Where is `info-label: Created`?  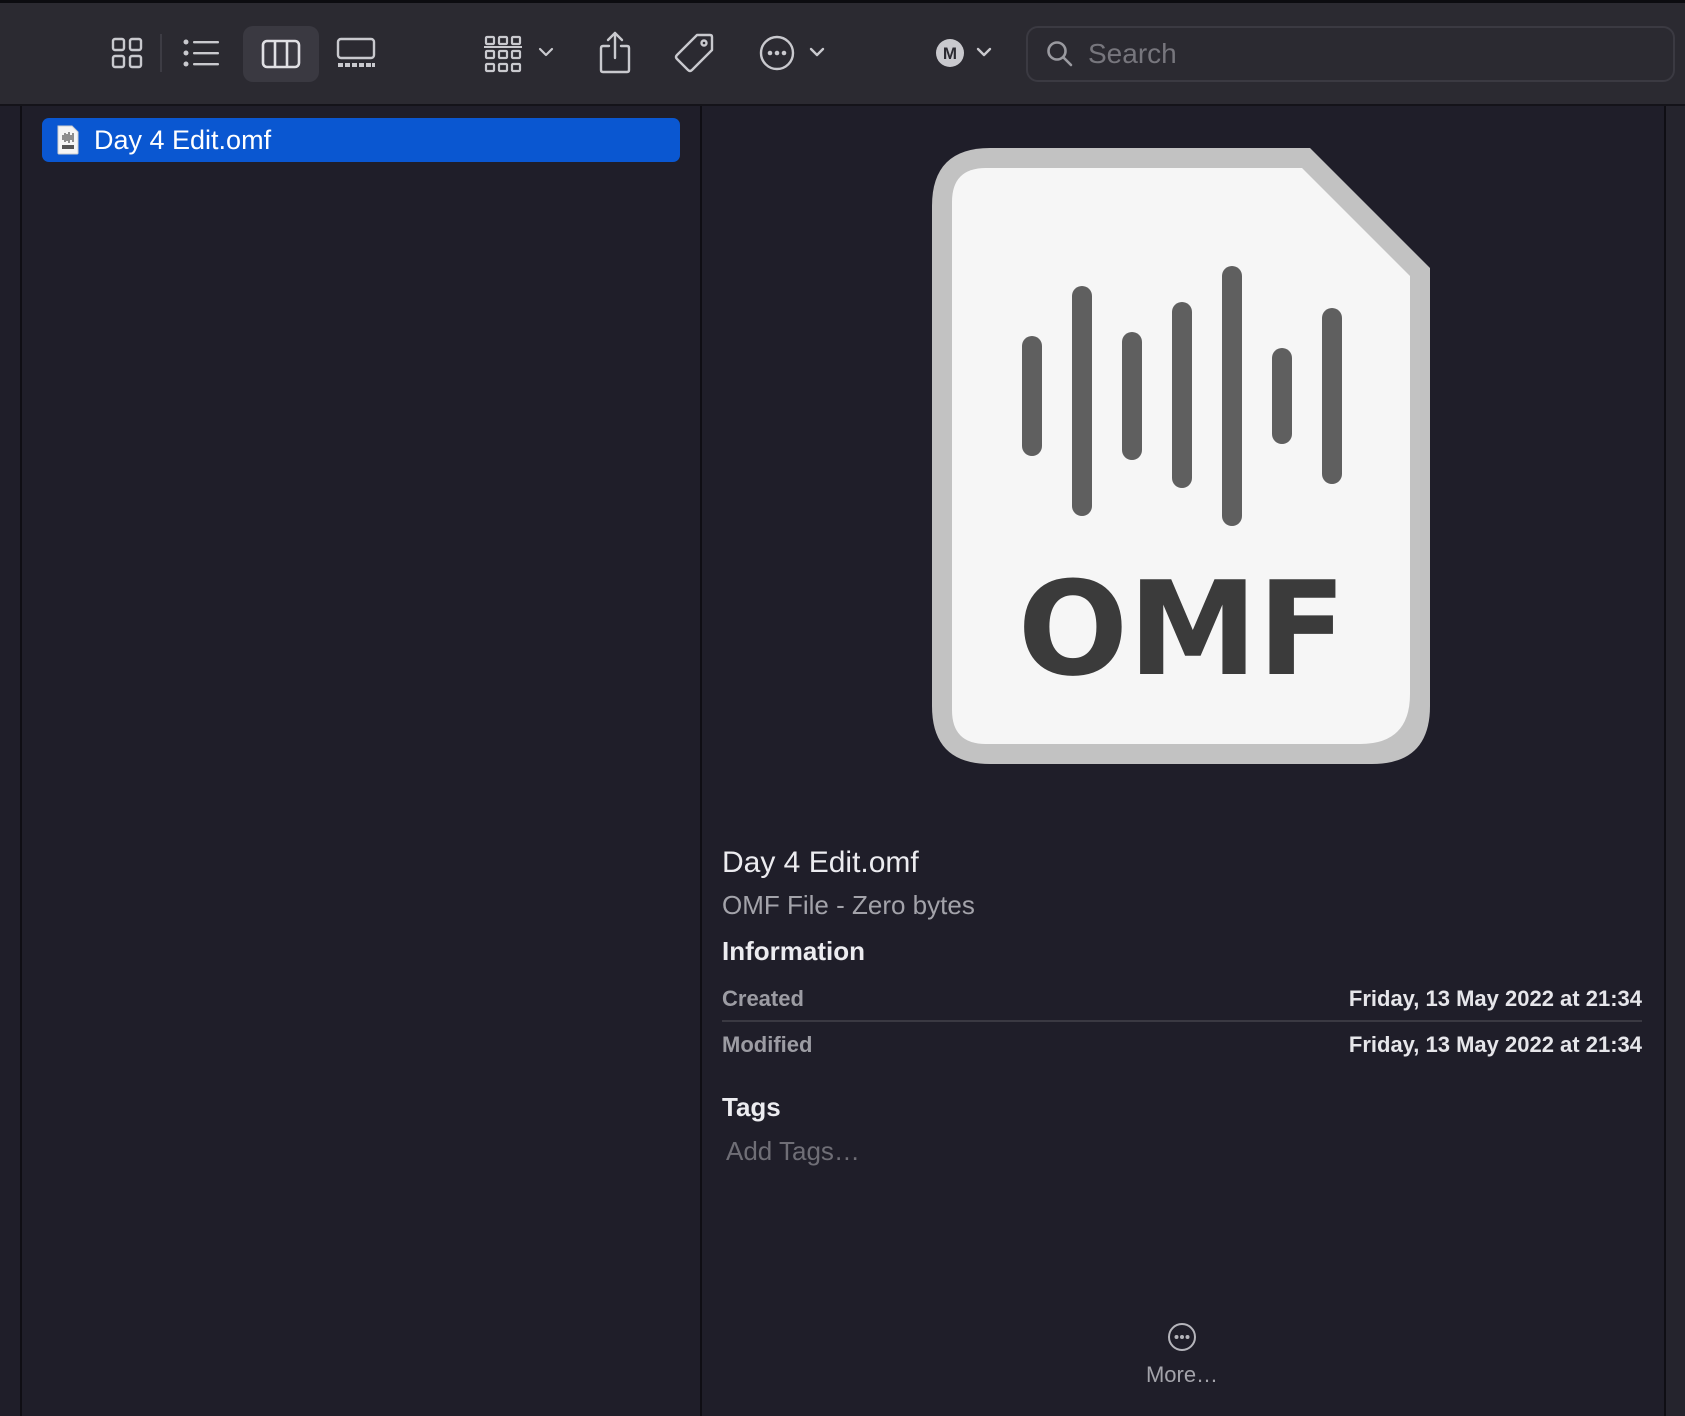 info-label: Created is located at coordinates (763, 998).